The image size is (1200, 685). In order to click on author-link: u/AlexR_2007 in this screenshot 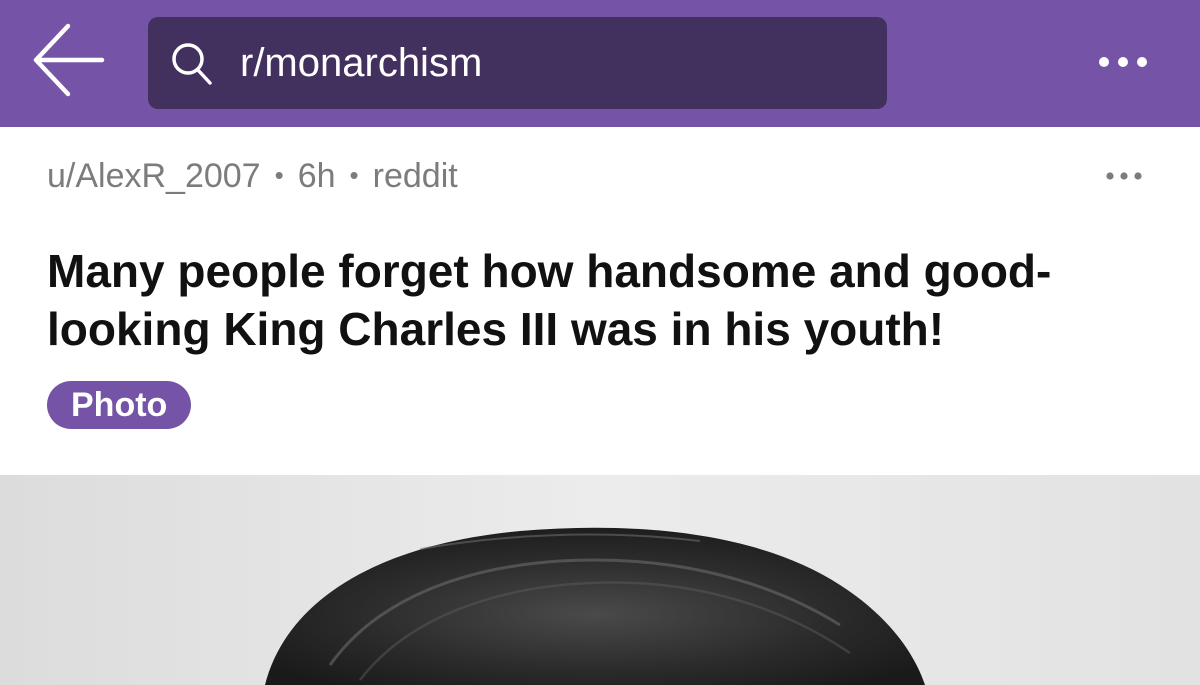, I will do `click(154, 176)`.